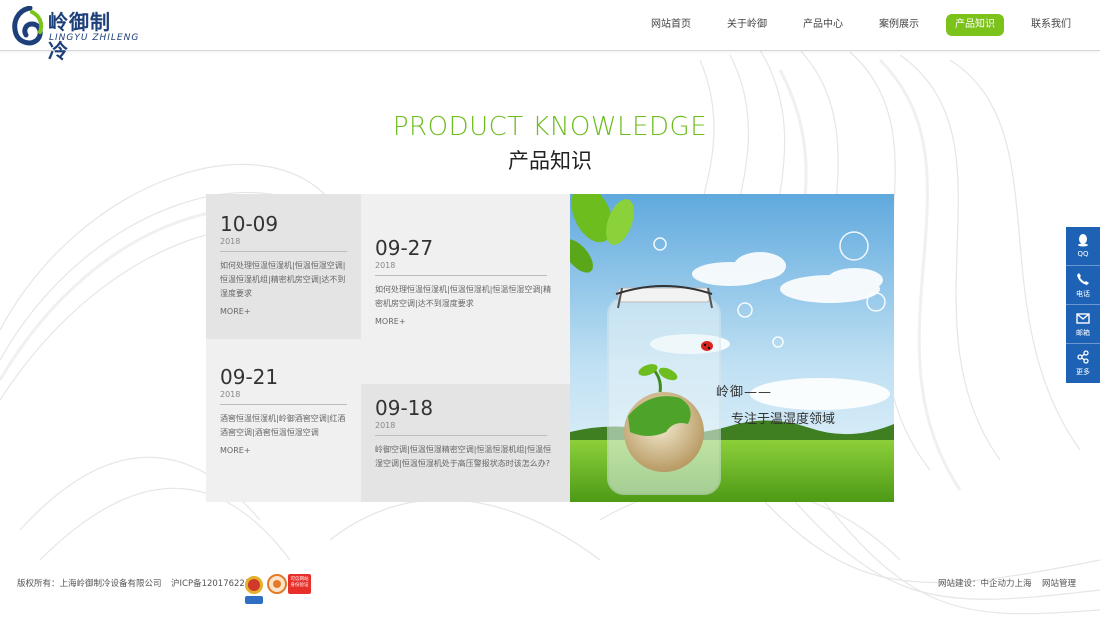 This screenshot has height=618, width=1100. What do you see at coordinates (299, 584) in the screenshot?
I see `verified-site-badge: 可信网站 身份验证` at bounding box center [299, 584].